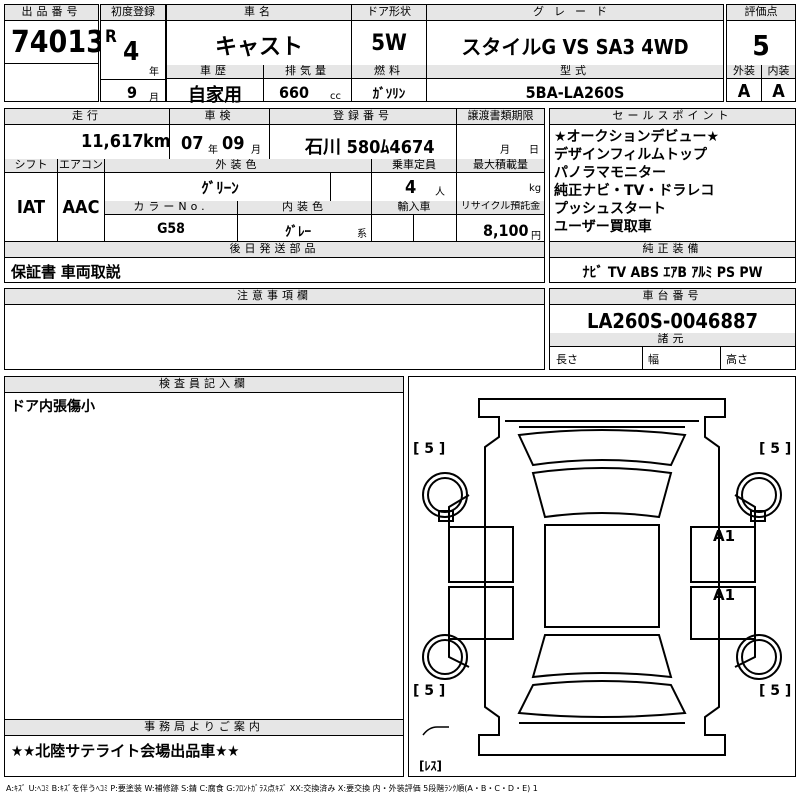 The image size is (800, 800). I want to click on dims-header: 諸元, so click(672, 340).